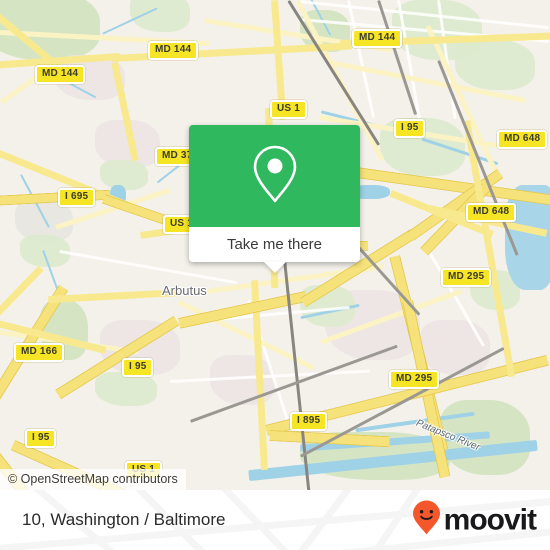  Describe the element at coordinates (274, 267) in the screenshot. I see `popup-pointer` at that location.